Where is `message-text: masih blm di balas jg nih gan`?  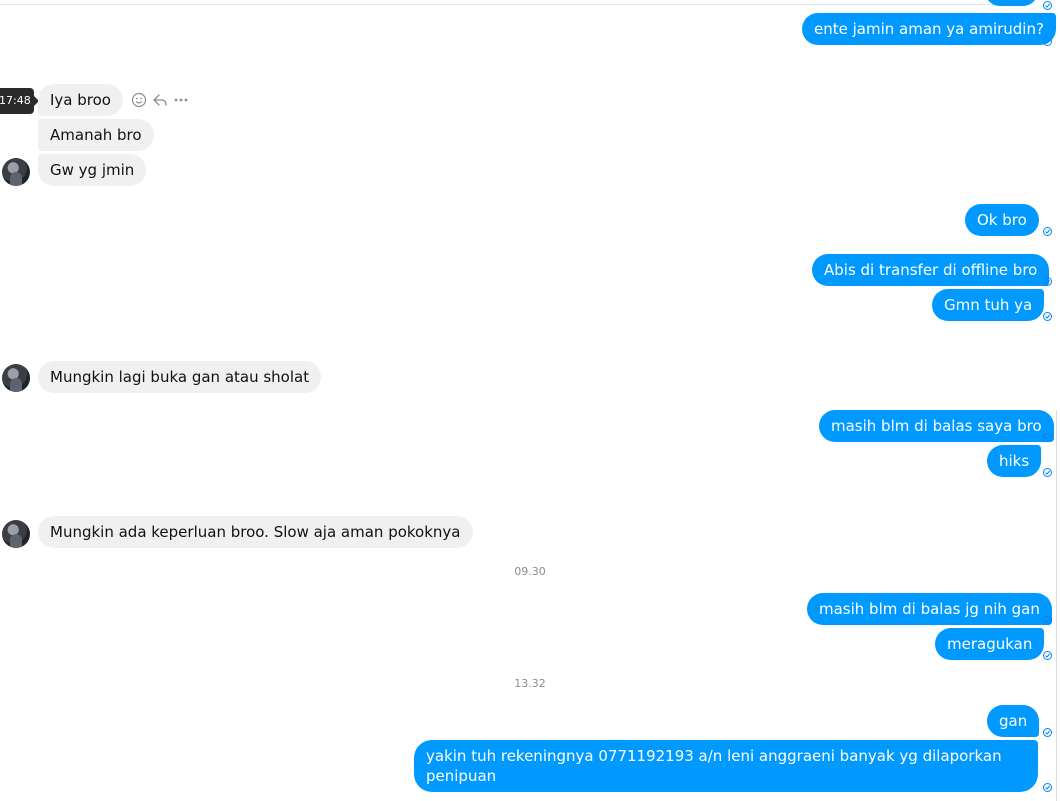 message-text: masih blm di balas jg nih gan is located at coordinates (929, 609).